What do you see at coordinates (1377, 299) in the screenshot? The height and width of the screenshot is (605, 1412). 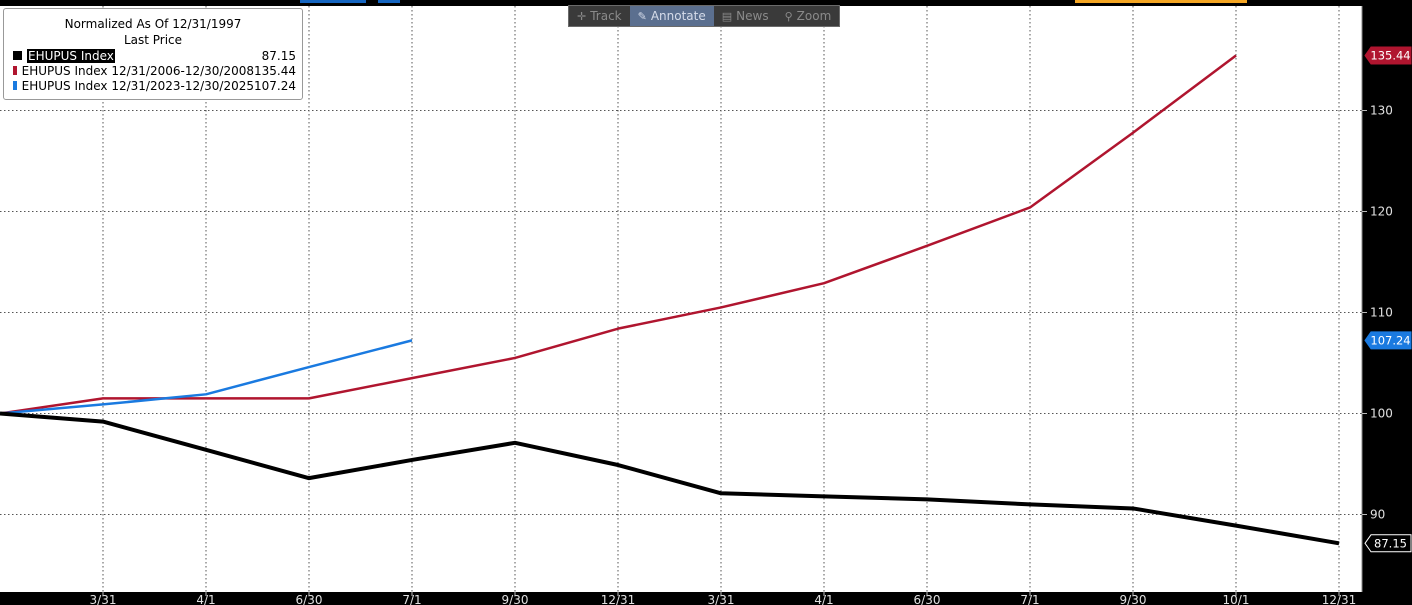 I see `y-axis: 90 100 110 120 130` at bounding box center [1377, 299].